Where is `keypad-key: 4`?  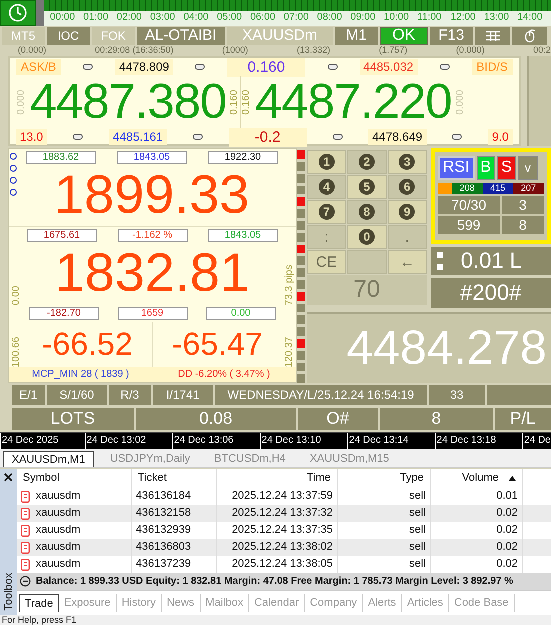
keypad-key: 4 is located at coordinates (326, 187).